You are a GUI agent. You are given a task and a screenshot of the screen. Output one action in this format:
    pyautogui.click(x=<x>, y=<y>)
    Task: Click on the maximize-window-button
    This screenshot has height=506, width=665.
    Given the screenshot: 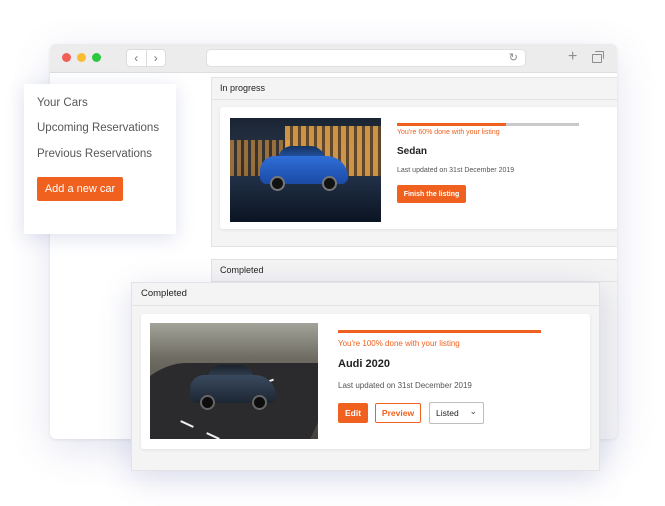 What is the action you would take?
    pyautogui.click(x=96, y=57)
    